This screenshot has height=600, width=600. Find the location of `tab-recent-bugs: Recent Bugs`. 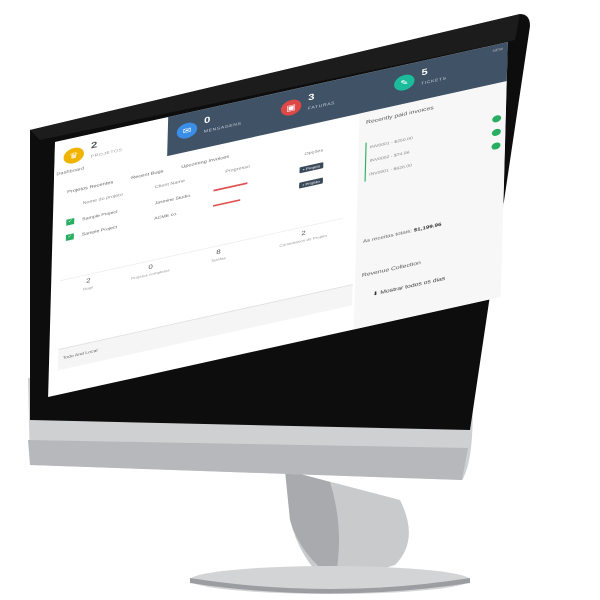

tab-recent-bugs: Recent Bugs is located at coordinates (147, 175).